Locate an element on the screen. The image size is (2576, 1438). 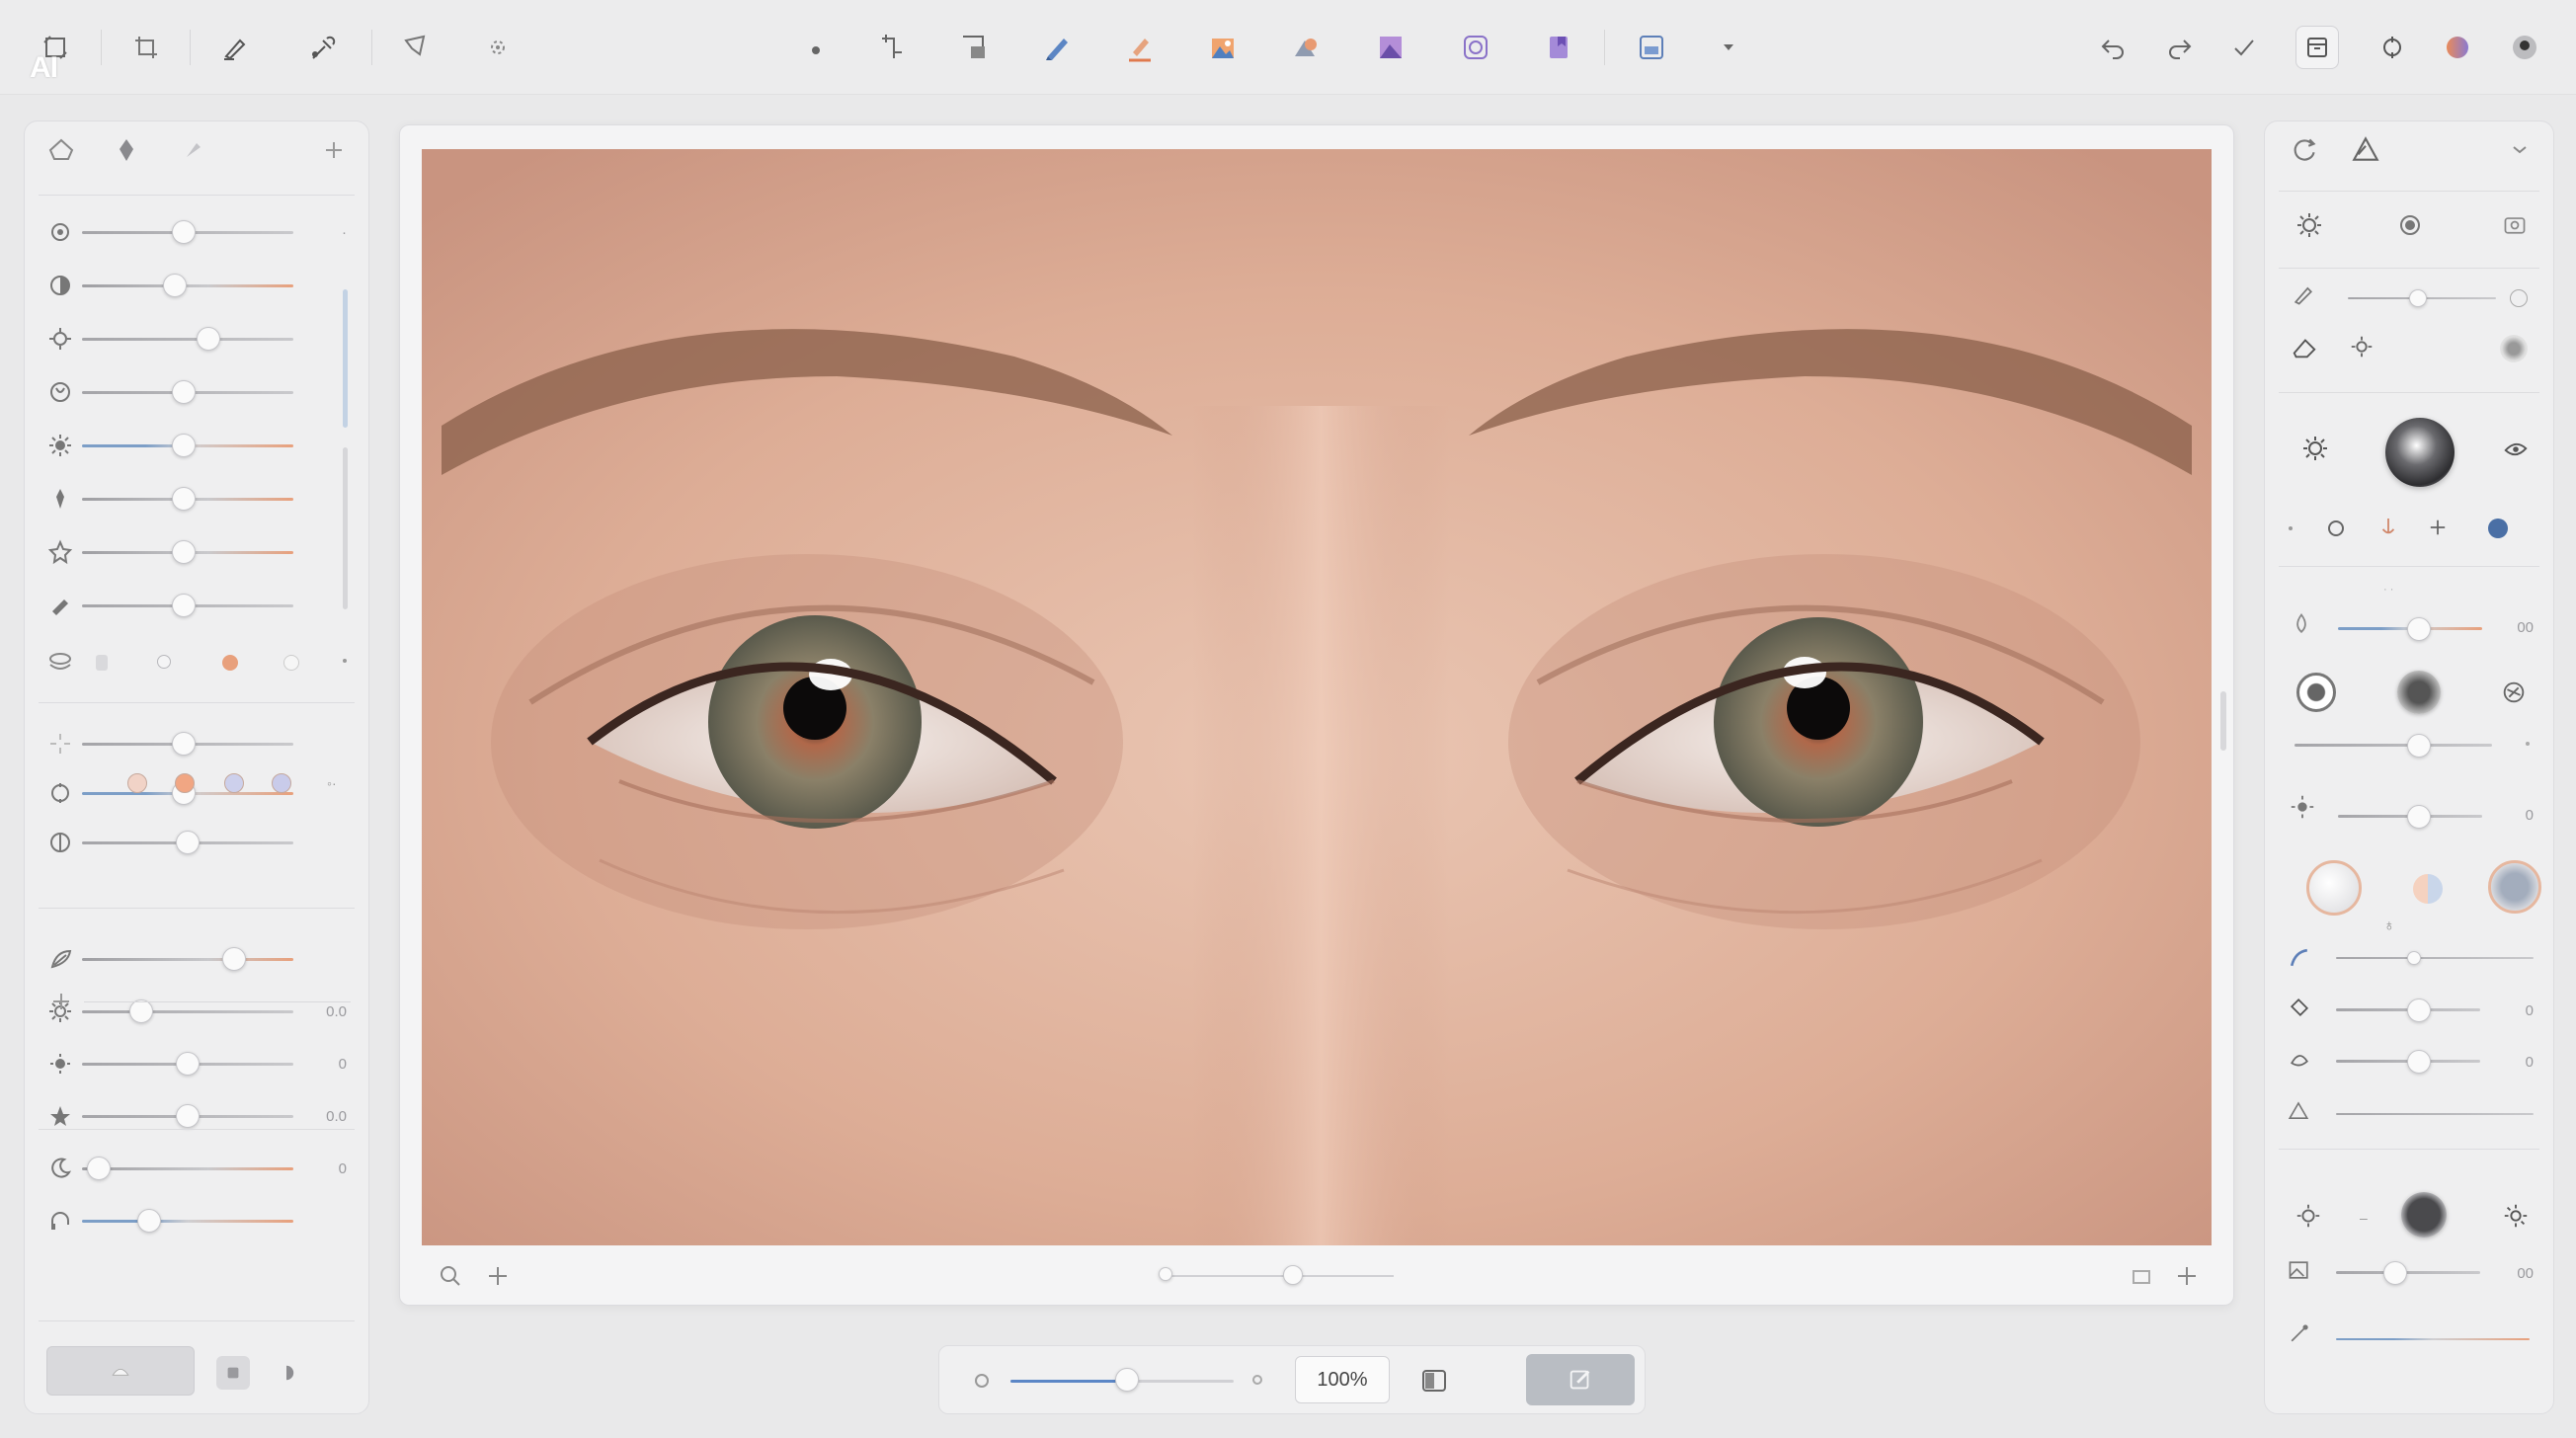
bucket-slider-handle is located at coordinates (2419, 1010).